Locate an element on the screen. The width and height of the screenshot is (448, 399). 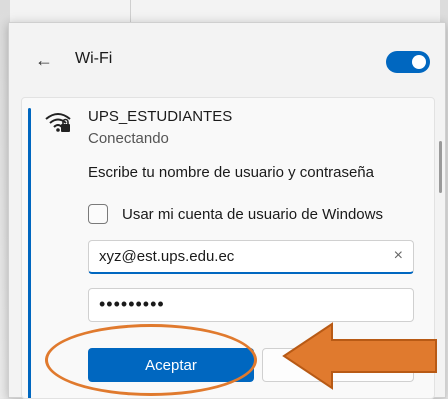
arrow-left-icon: ← is located at coordinates (44, 60).